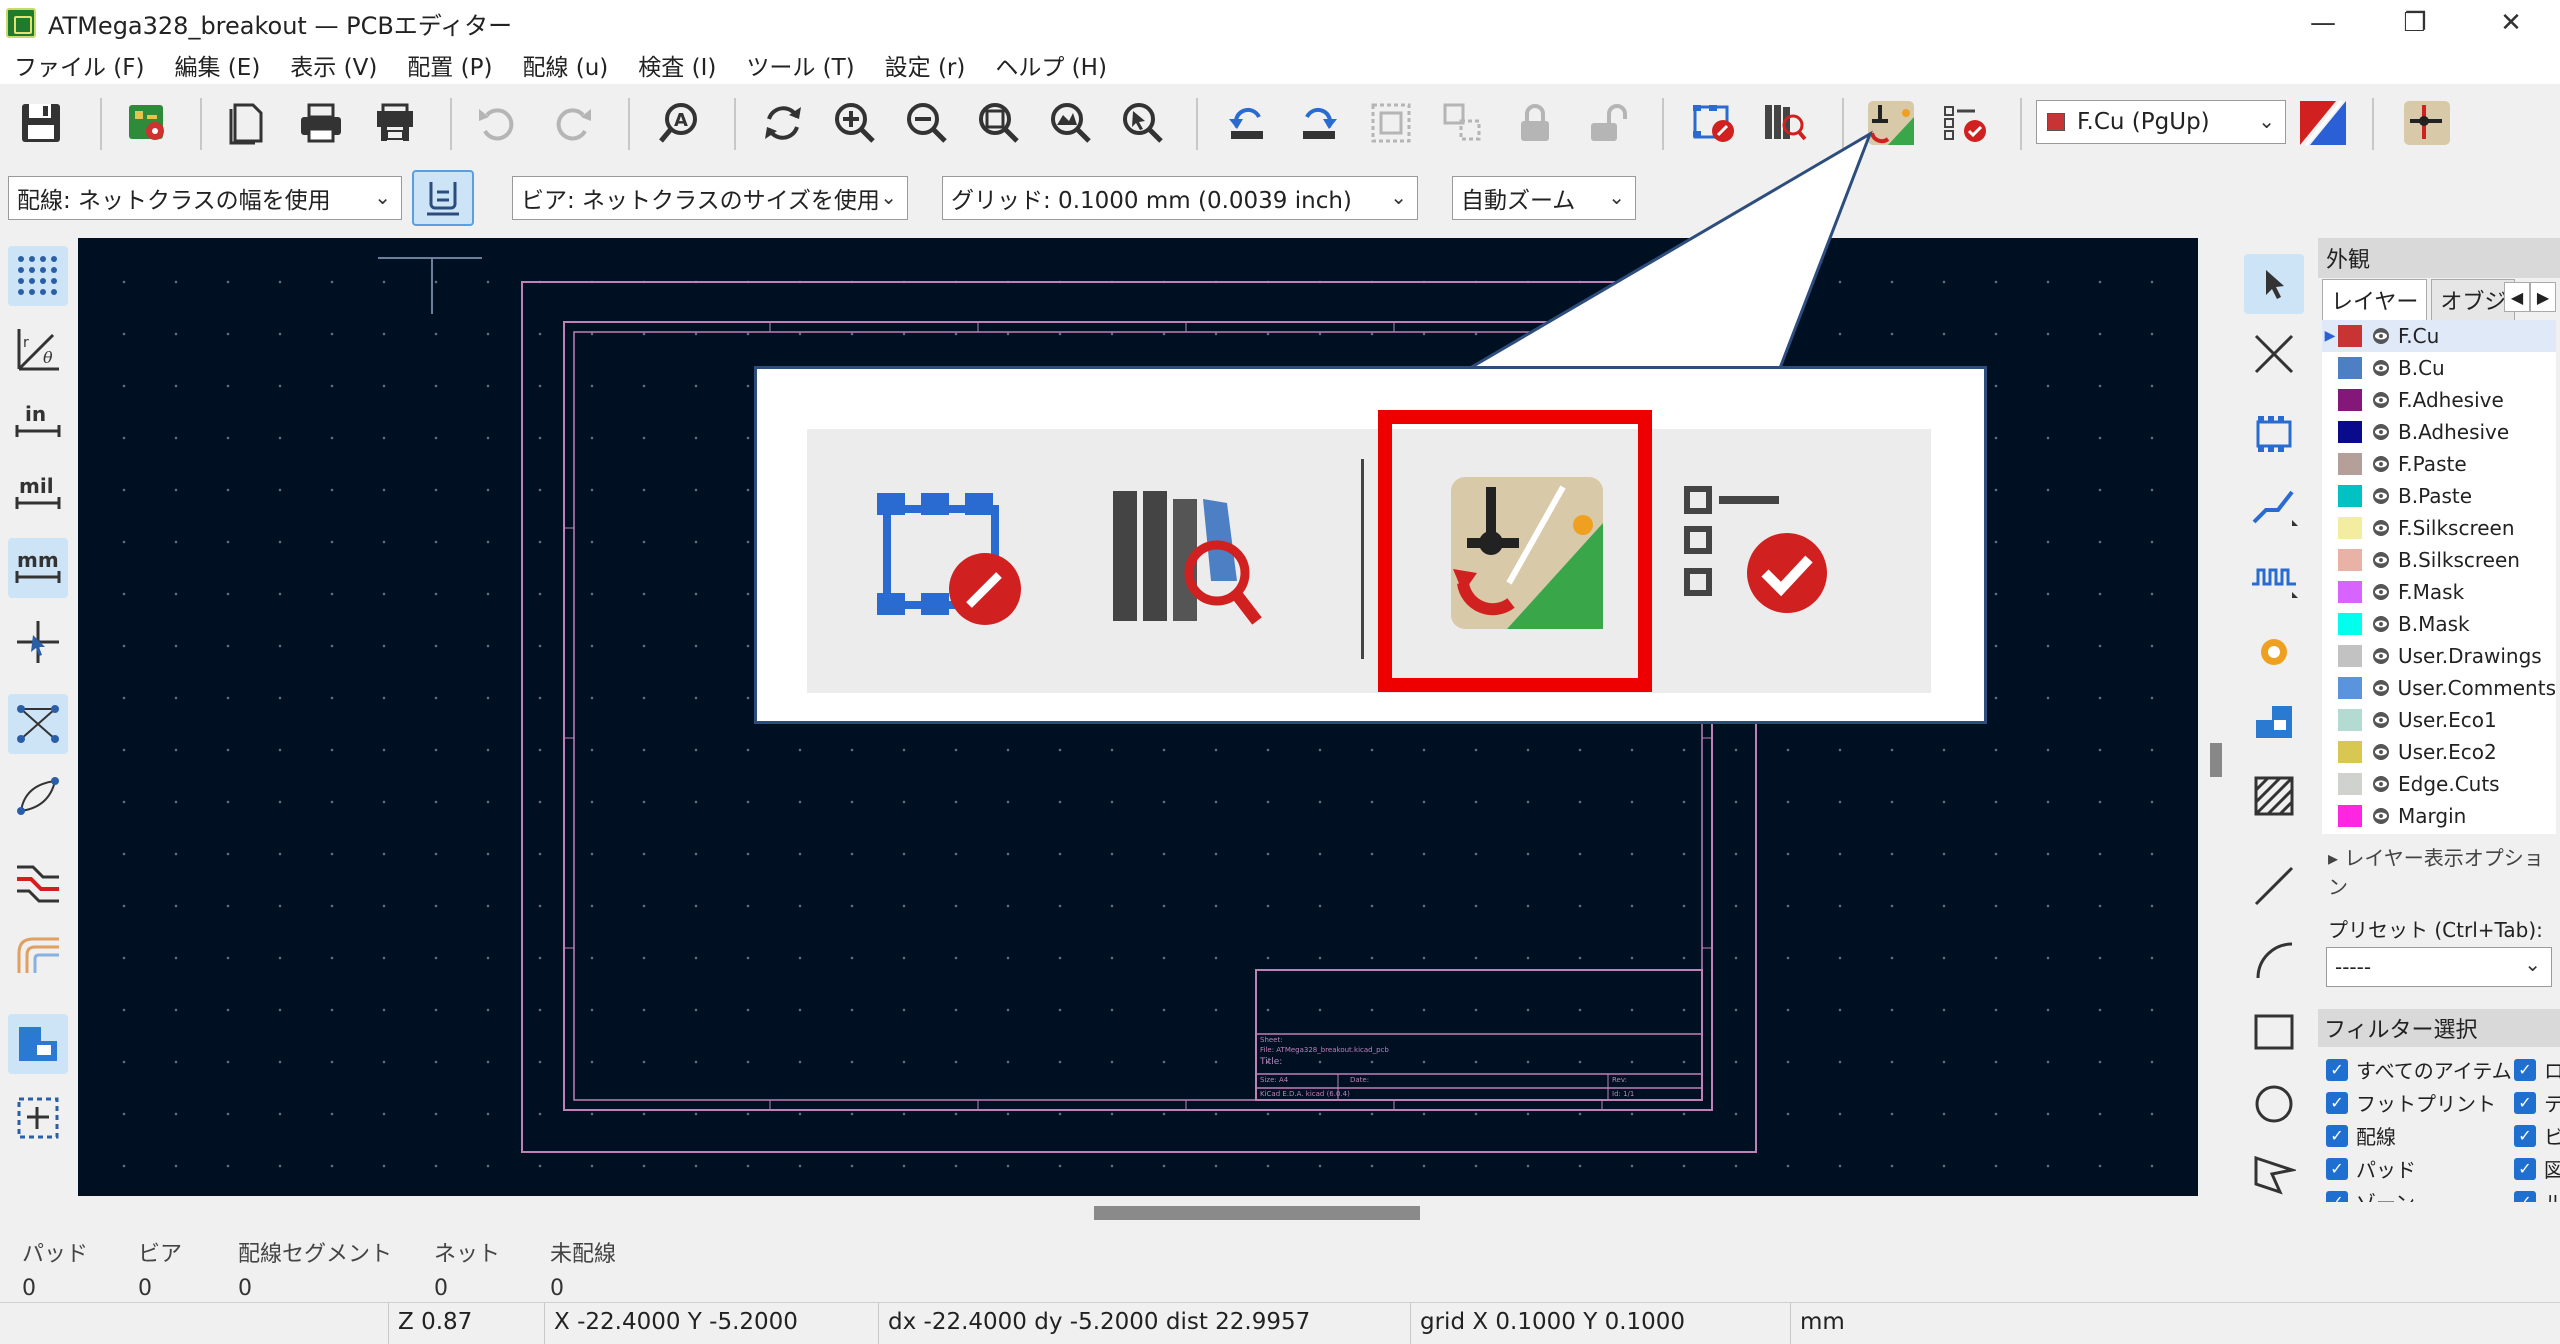  I want to click on local-ratsnest-button, so click(2274, 354).